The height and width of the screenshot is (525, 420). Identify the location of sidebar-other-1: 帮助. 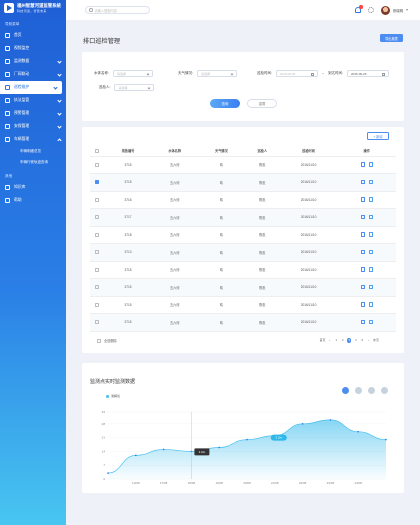
(33, 200).